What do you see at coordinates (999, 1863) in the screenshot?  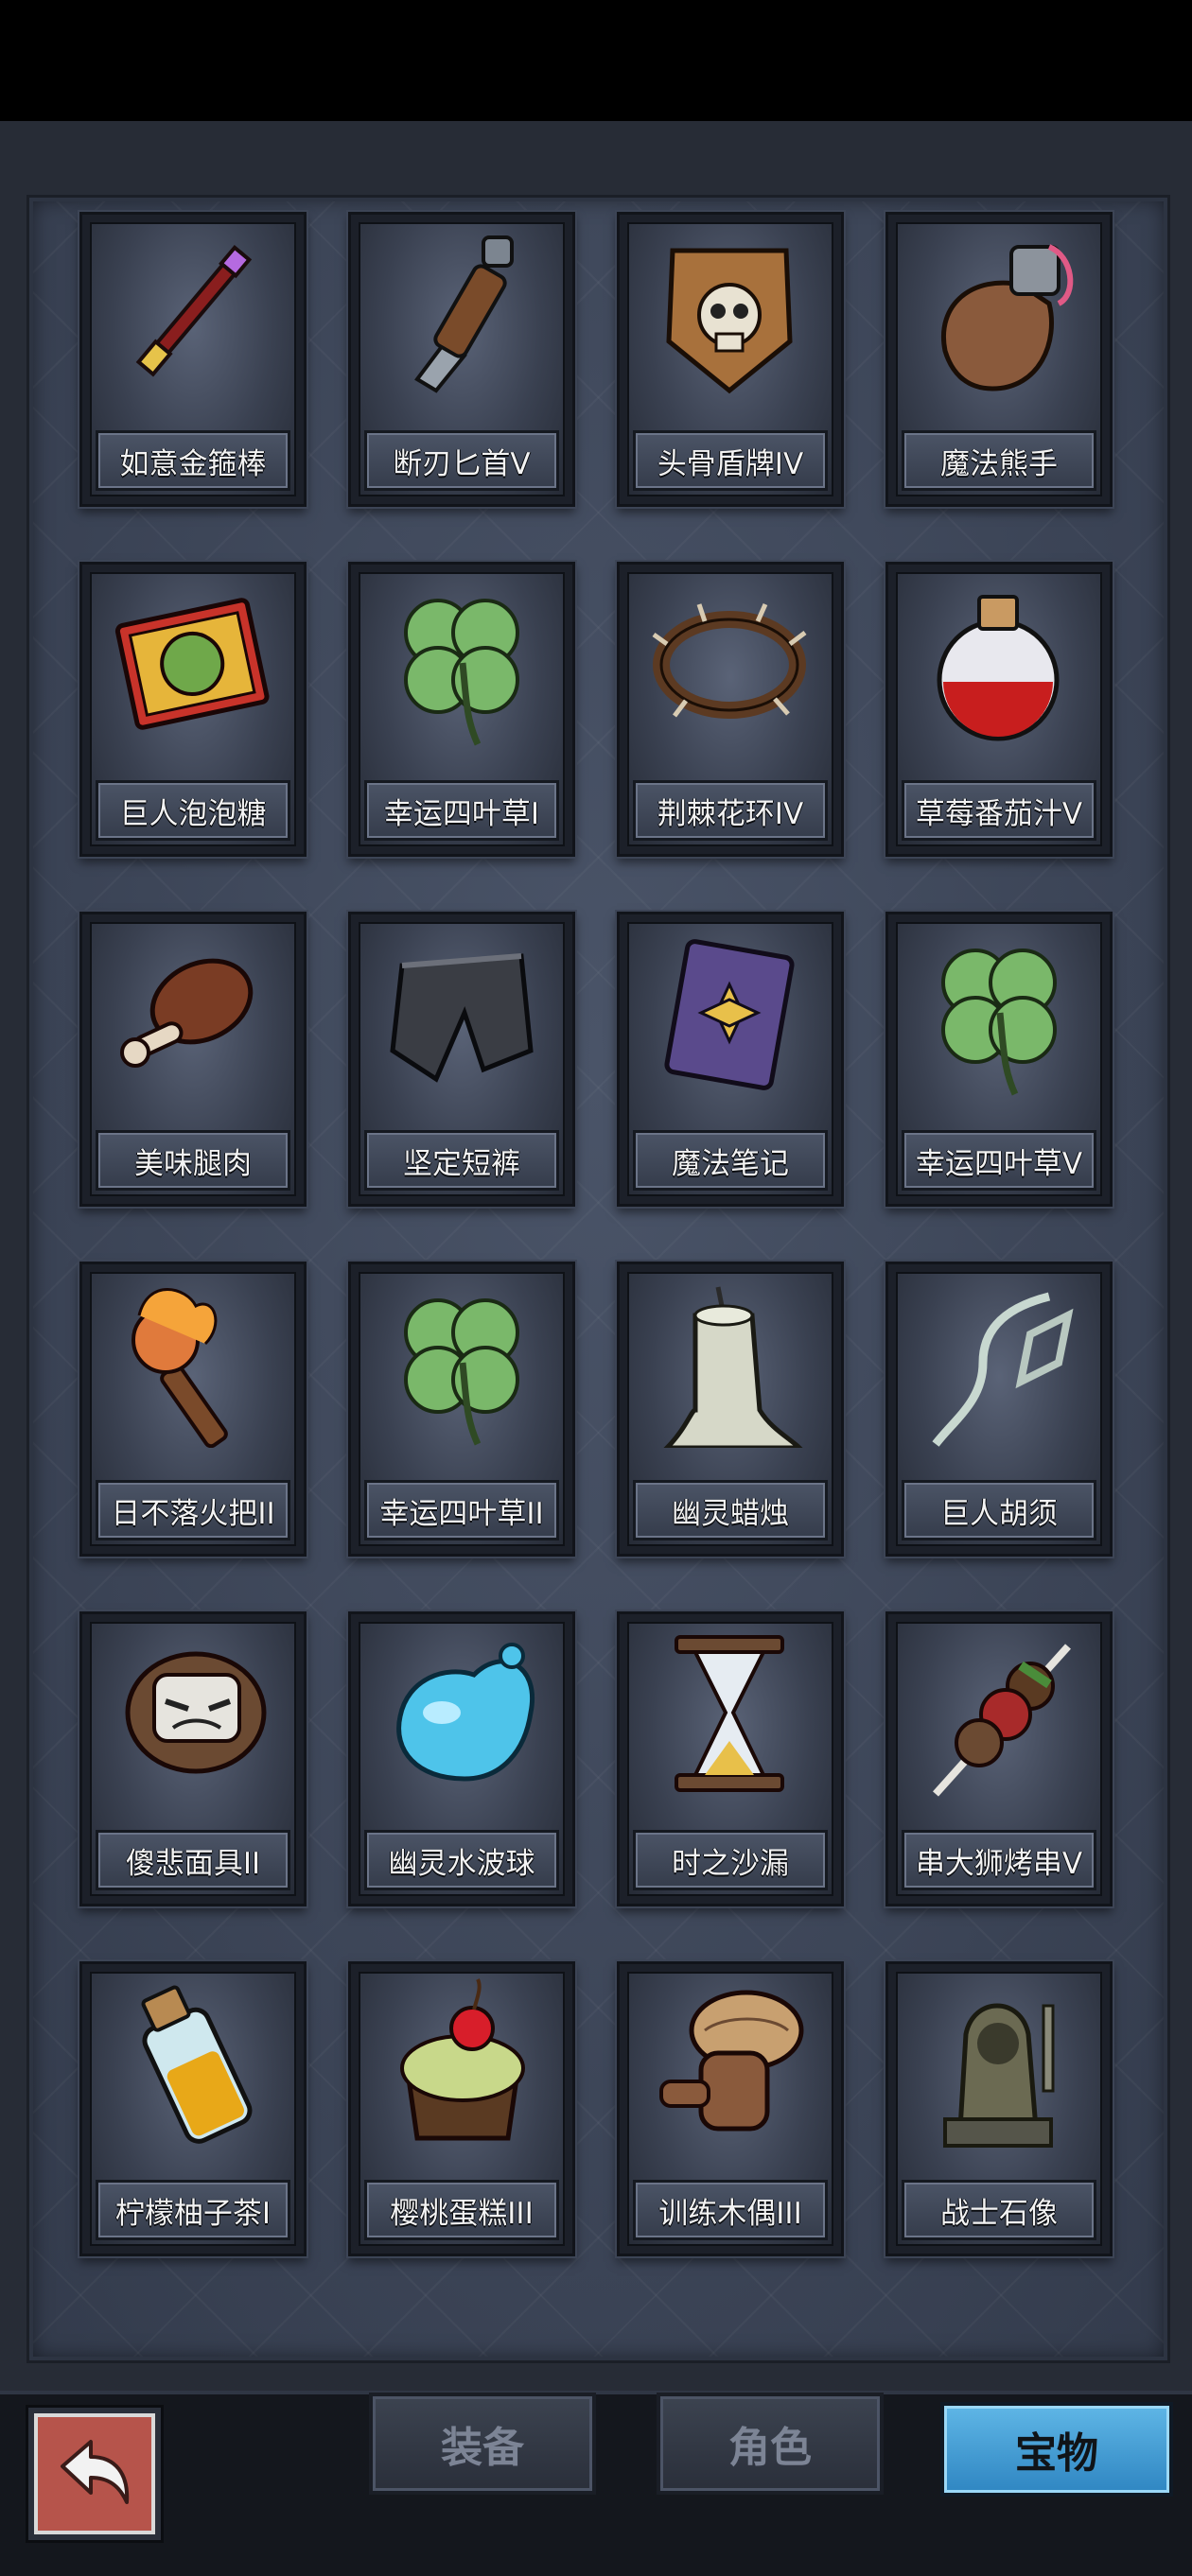 I see `treasure-name: 串大狮烤串V` at bounding box center [999, 1863].